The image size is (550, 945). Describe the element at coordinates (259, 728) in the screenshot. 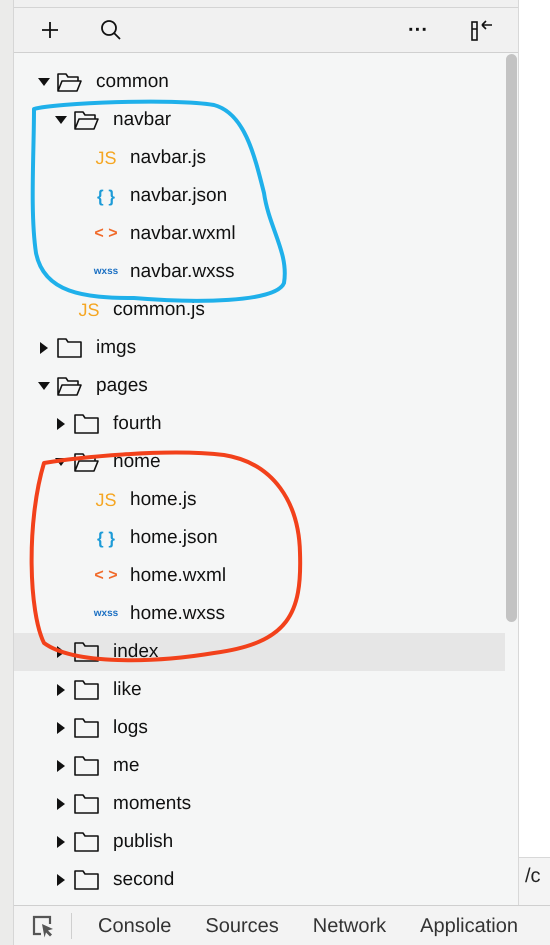

I see `tree-item: logs` at that location.